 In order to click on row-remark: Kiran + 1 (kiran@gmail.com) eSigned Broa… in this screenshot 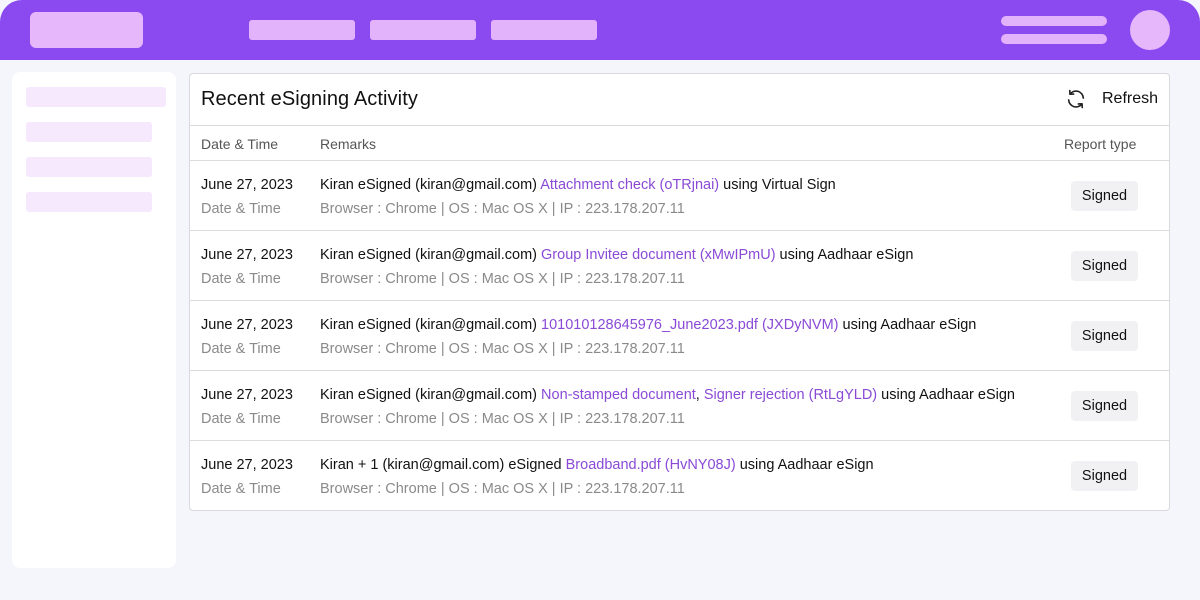, I will do `click(597, 465)`.